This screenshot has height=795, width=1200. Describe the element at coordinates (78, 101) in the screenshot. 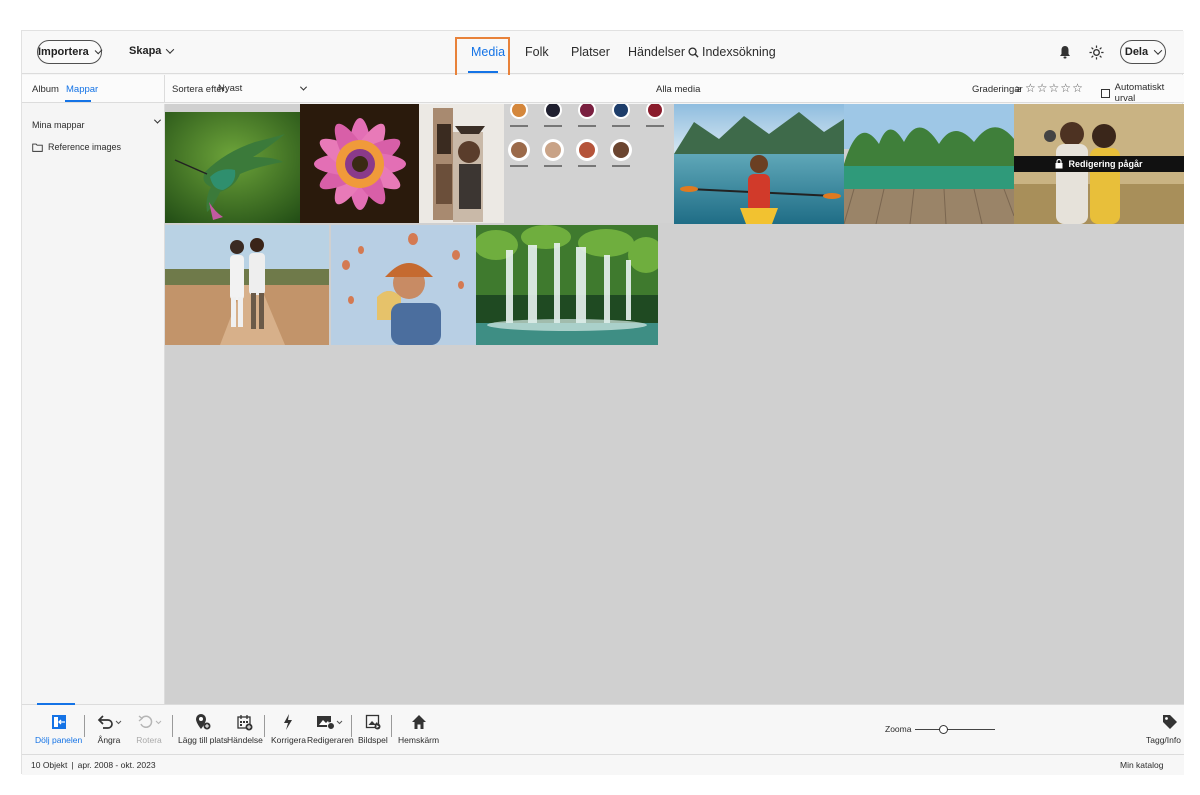

I see `active-subtab-indicator` at that location.